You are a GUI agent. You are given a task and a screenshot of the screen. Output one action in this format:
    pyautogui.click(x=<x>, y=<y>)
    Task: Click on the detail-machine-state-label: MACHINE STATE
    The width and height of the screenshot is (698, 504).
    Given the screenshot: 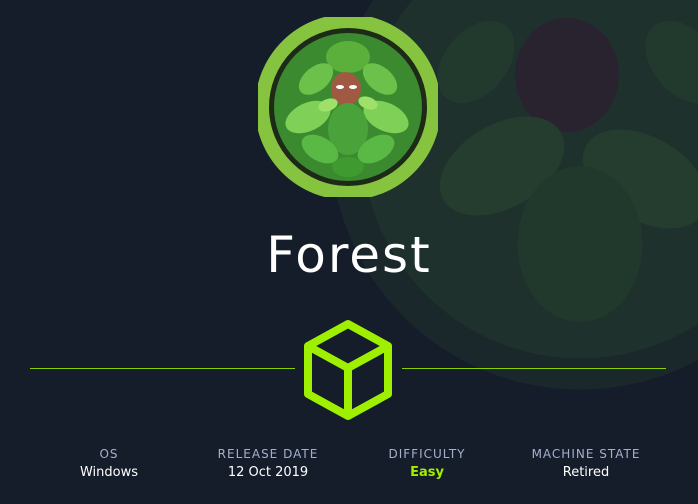 What is the action you would take?
    pyautogui.click(x=586, y=454)
    